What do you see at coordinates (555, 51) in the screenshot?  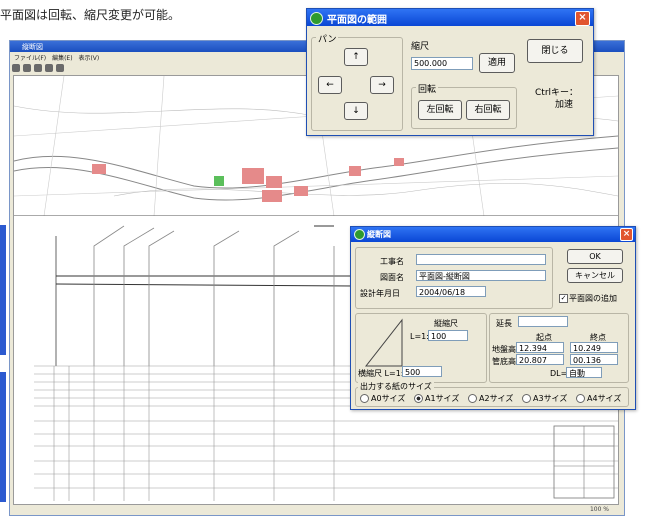 I see `close-button: 閉じる` at bounding box center [555, 51].